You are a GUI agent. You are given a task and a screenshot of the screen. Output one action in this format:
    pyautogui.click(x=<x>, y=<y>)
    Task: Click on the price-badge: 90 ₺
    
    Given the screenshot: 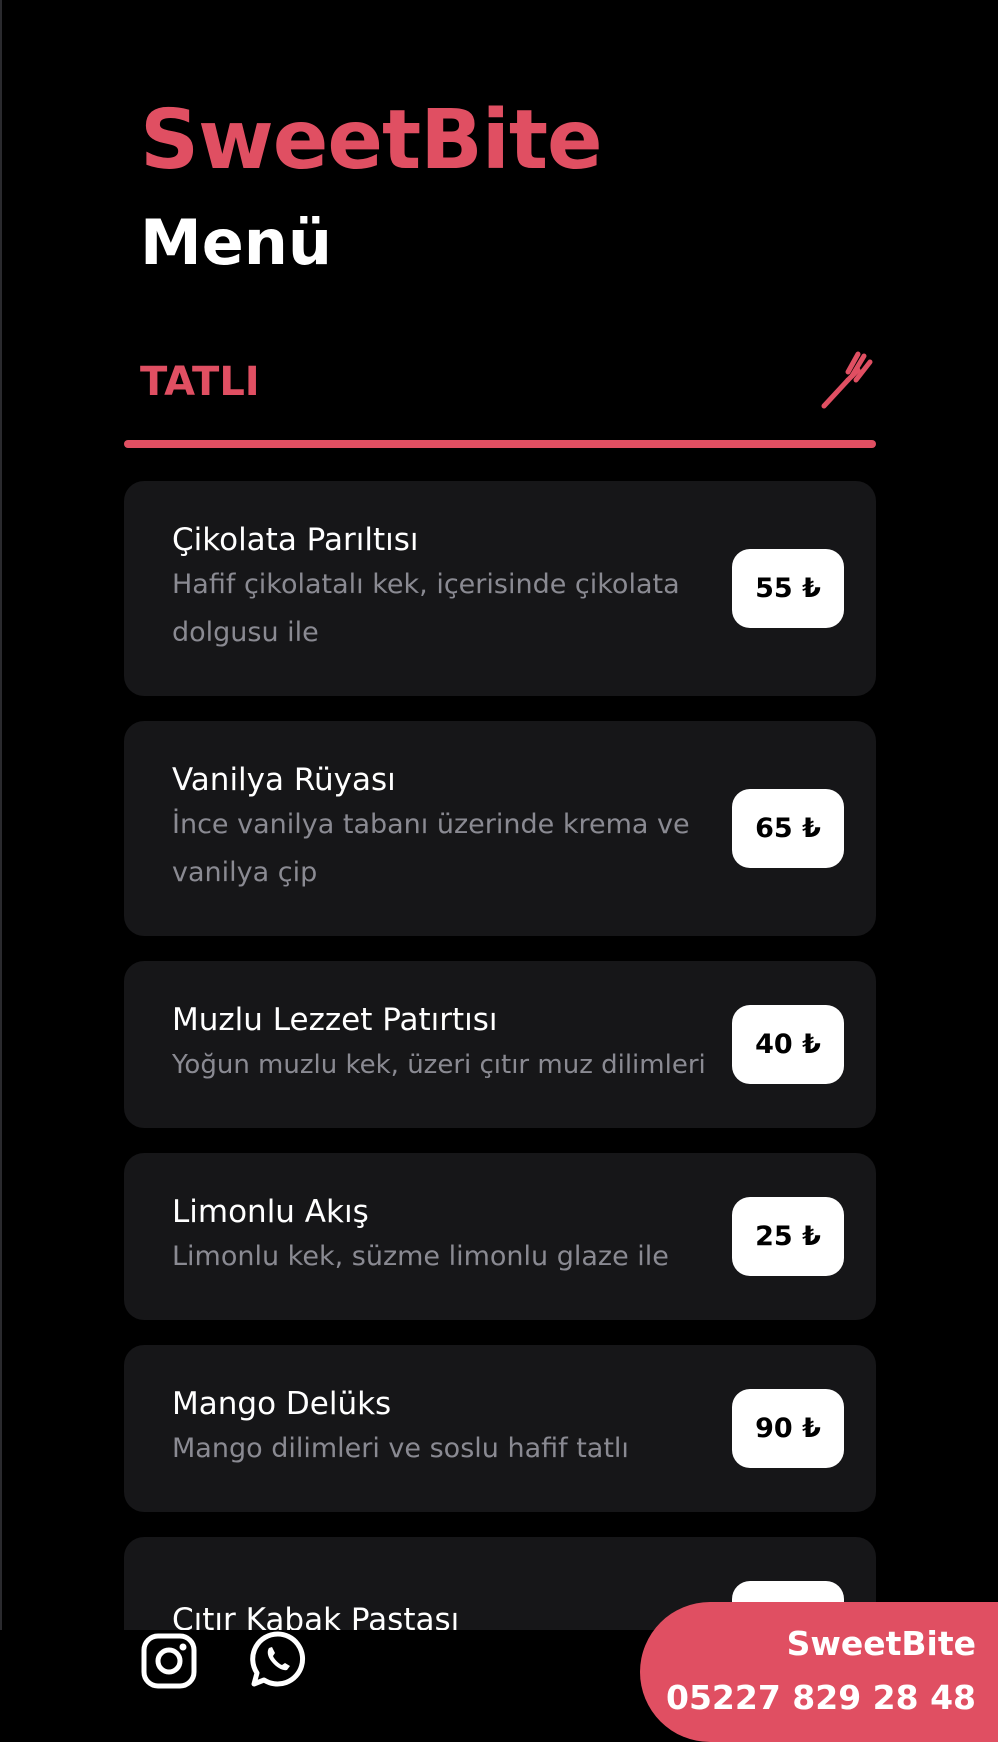 What is the action you would take?
    pyautogui.click(x=788, y=1428)
    